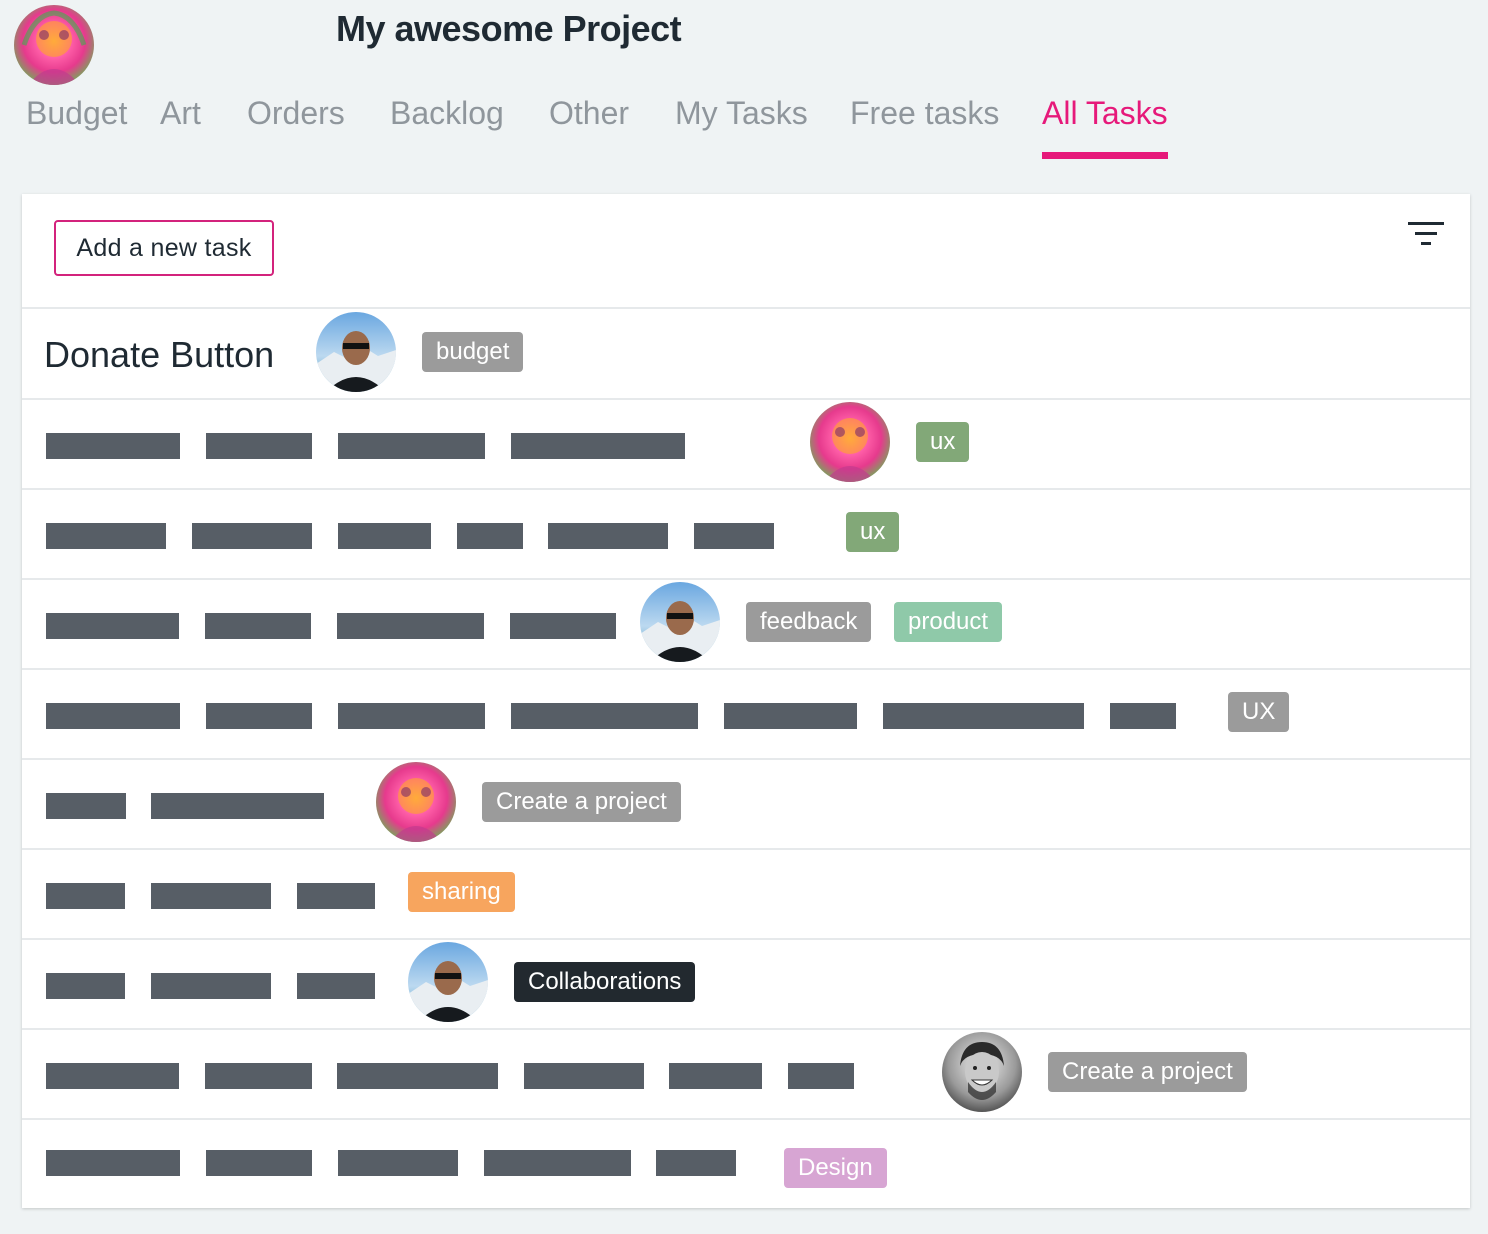 This screenshot has width=1488, height=1234. I want to click on panel-divider, so click(746, 308).